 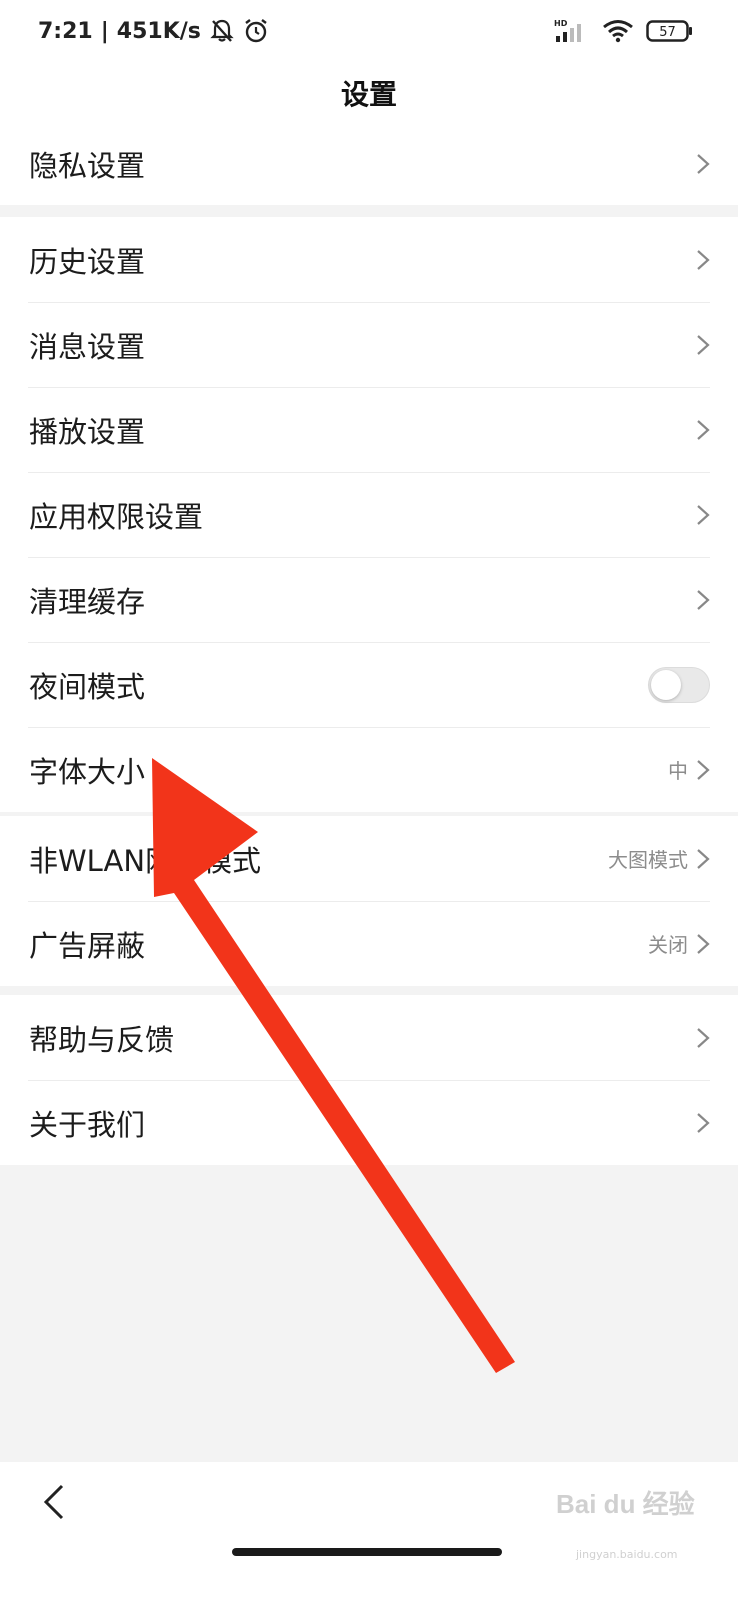 I want to click on alarm-icon, so click(x=256, y=31).